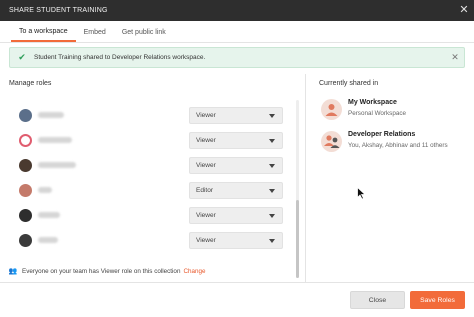 This screenshot has width=474, height=317. Describe the element at coordinates (237, 10) in the screenshot. I see `dialog-header: SHARE STUDENT TRAINING ✕` at that location.